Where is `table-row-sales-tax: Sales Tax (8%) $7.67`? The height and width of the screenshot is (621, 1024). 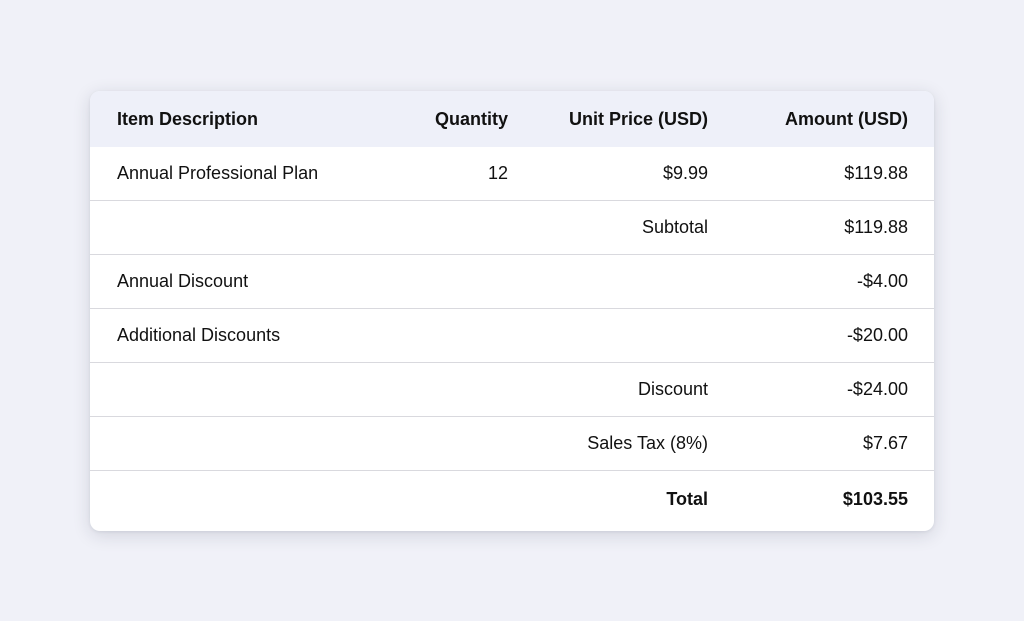
table-row-sales-tax: Sales Tax (8%) $7.67 is located at coordinates (512, 444).